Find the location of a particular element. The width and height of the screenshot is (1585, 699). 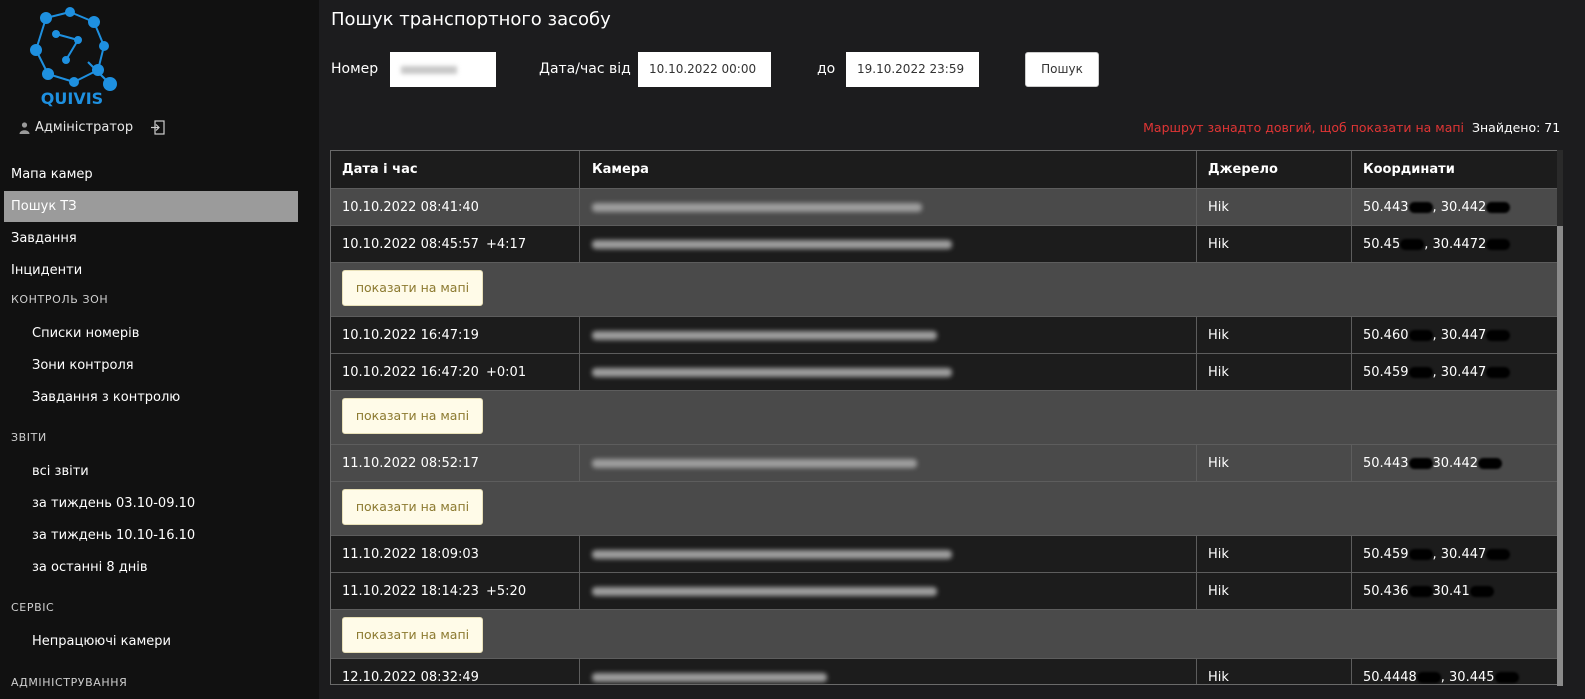

nav-control-tasks: Завдання з контролю is located at coordinates (106, 397).